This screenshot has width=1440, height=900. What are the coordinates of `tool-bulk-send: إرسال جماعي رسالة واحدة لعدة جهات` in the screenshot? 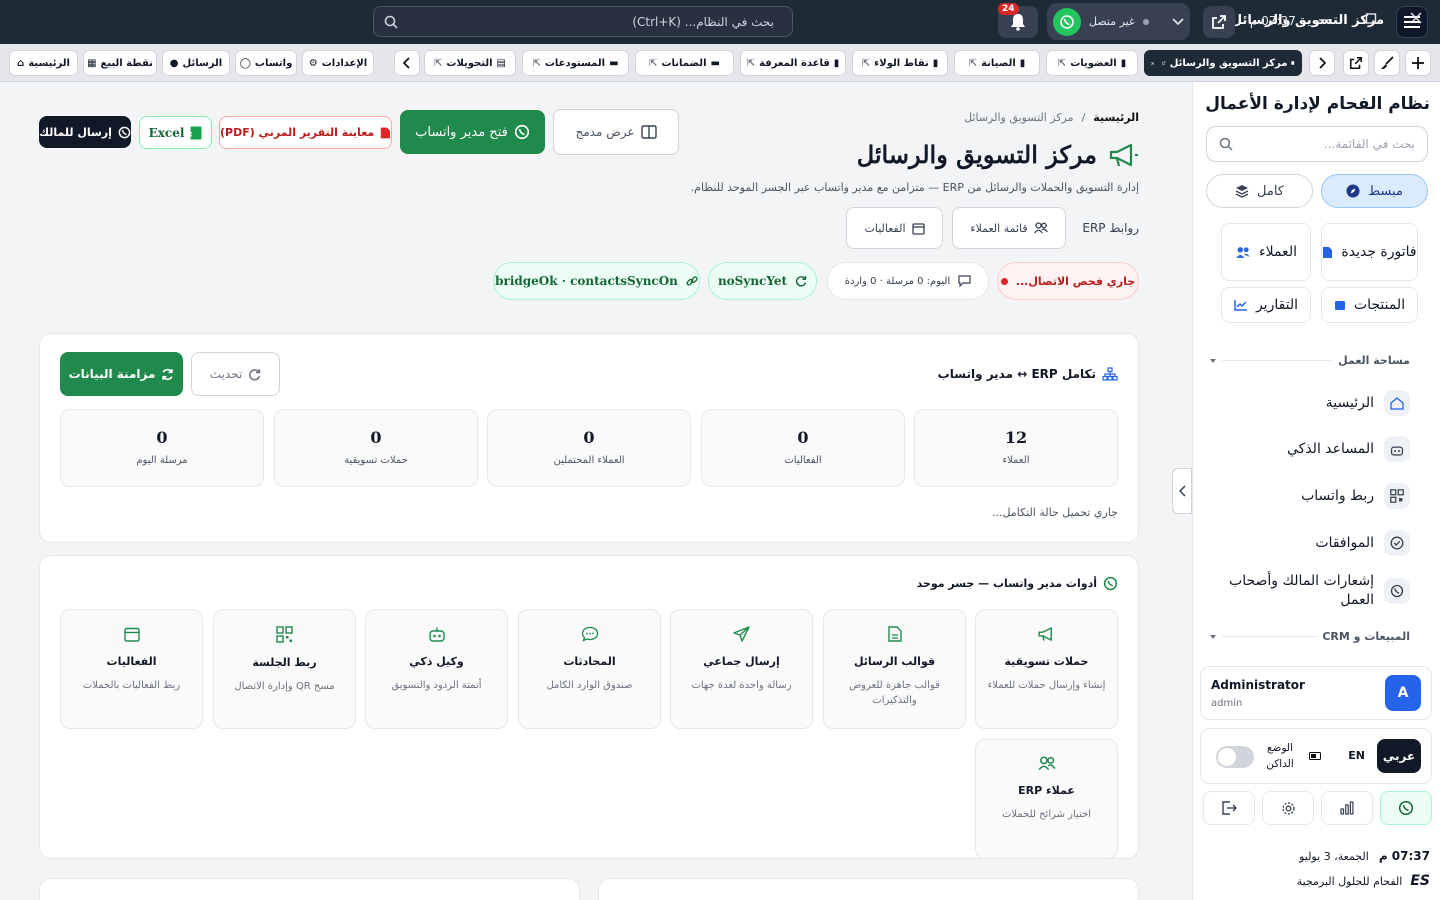 It's located at (741, 669).